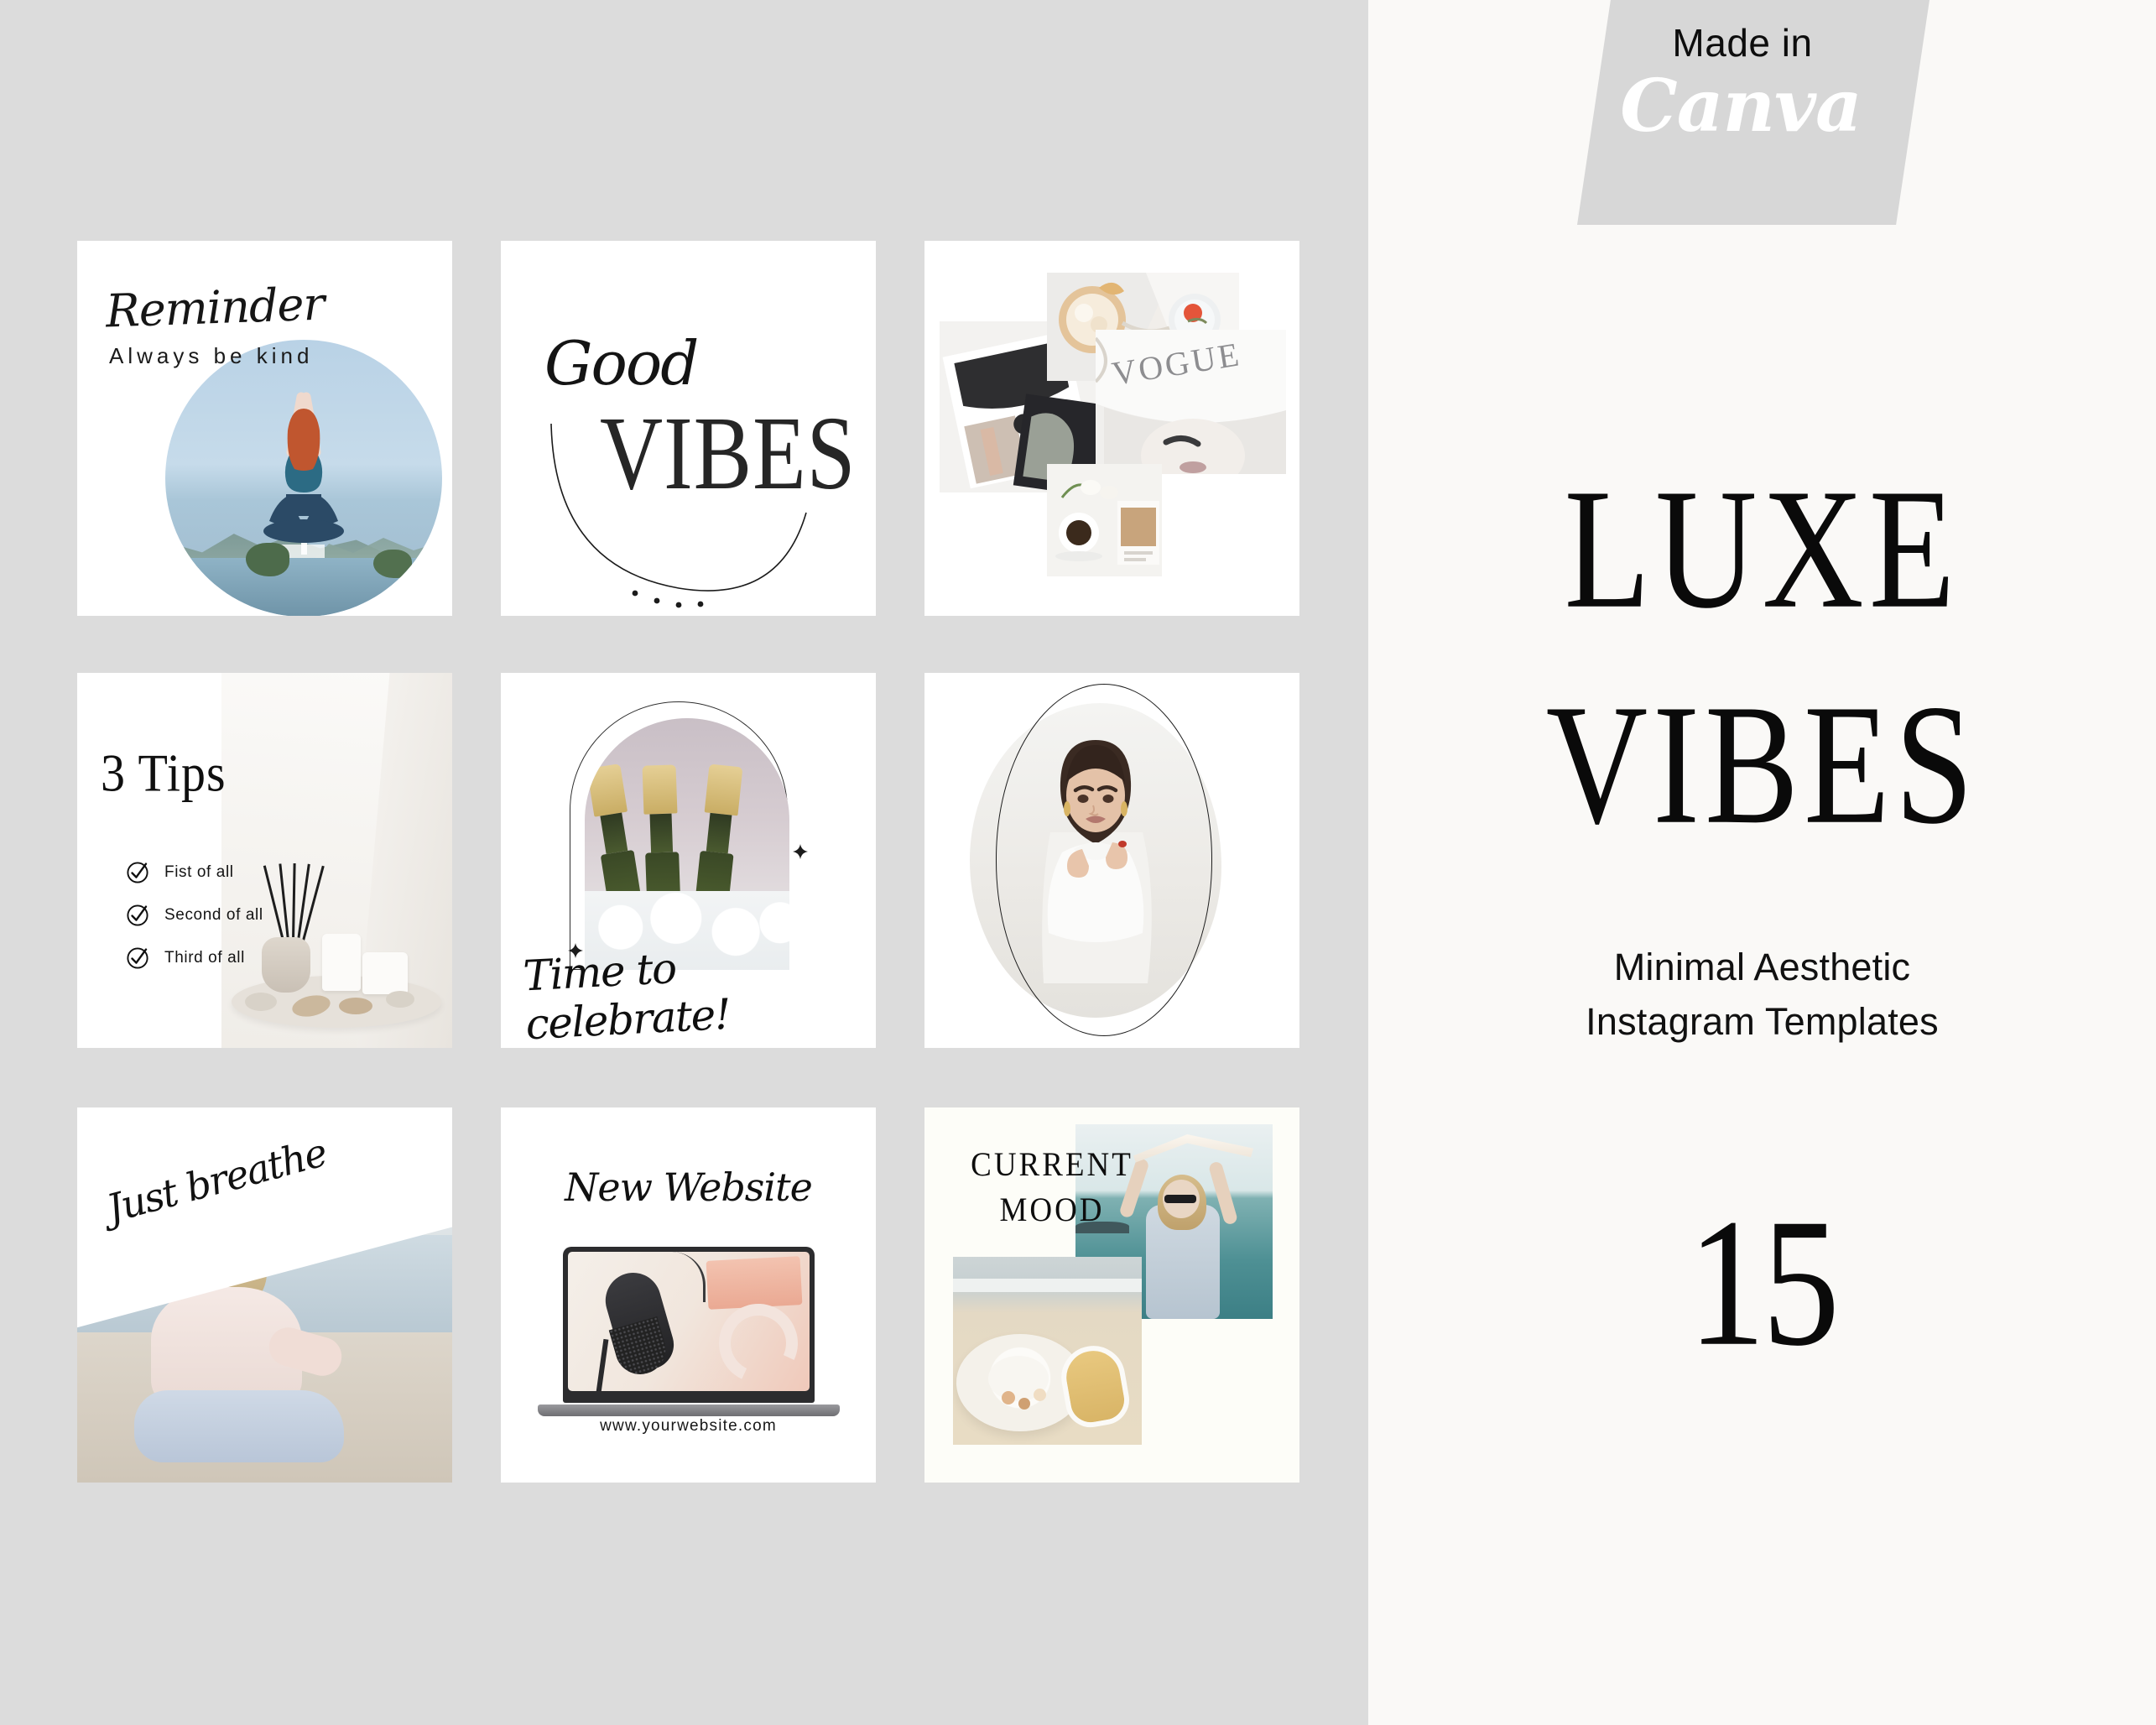 The image size is (2156, 1725). What do you see at coordinates (1762, 765) in the screenshot?
I see `brand-title-line-2: VIBES` at bounding box center [1762, 765].